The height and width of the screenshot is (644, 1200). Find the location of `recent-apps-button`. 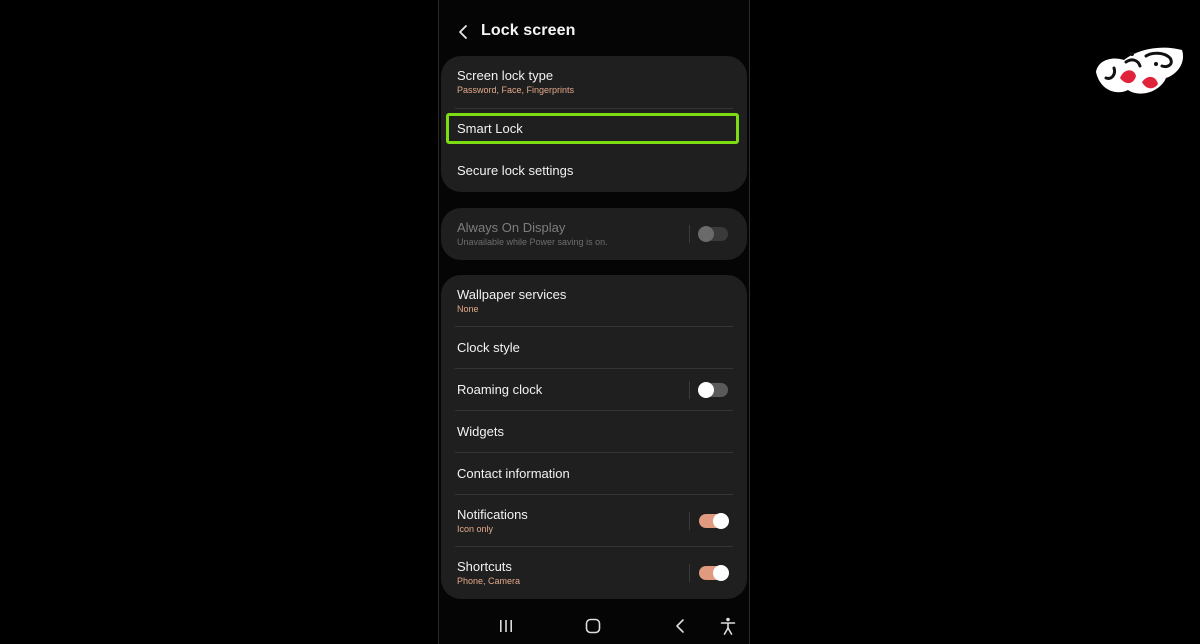

recent-apps-button is located at coordinates (506, 626).